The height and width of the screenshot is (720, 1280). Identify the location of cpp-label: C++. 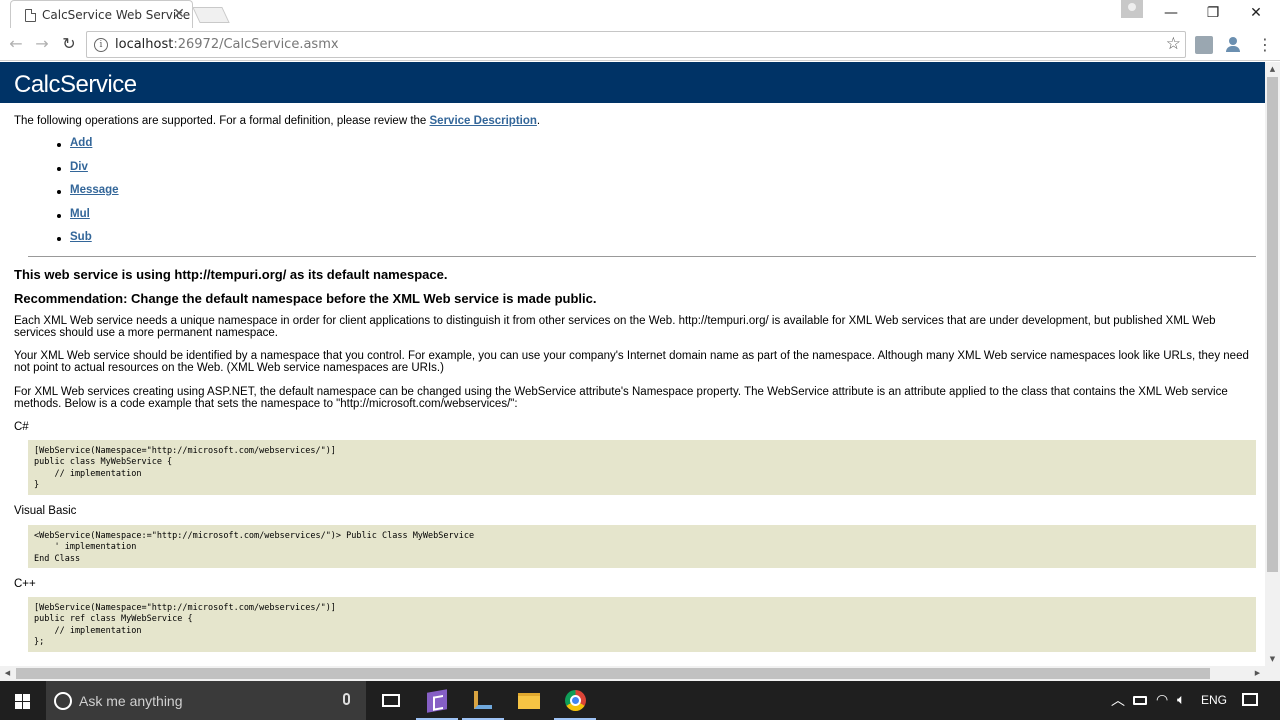
(25, 584).